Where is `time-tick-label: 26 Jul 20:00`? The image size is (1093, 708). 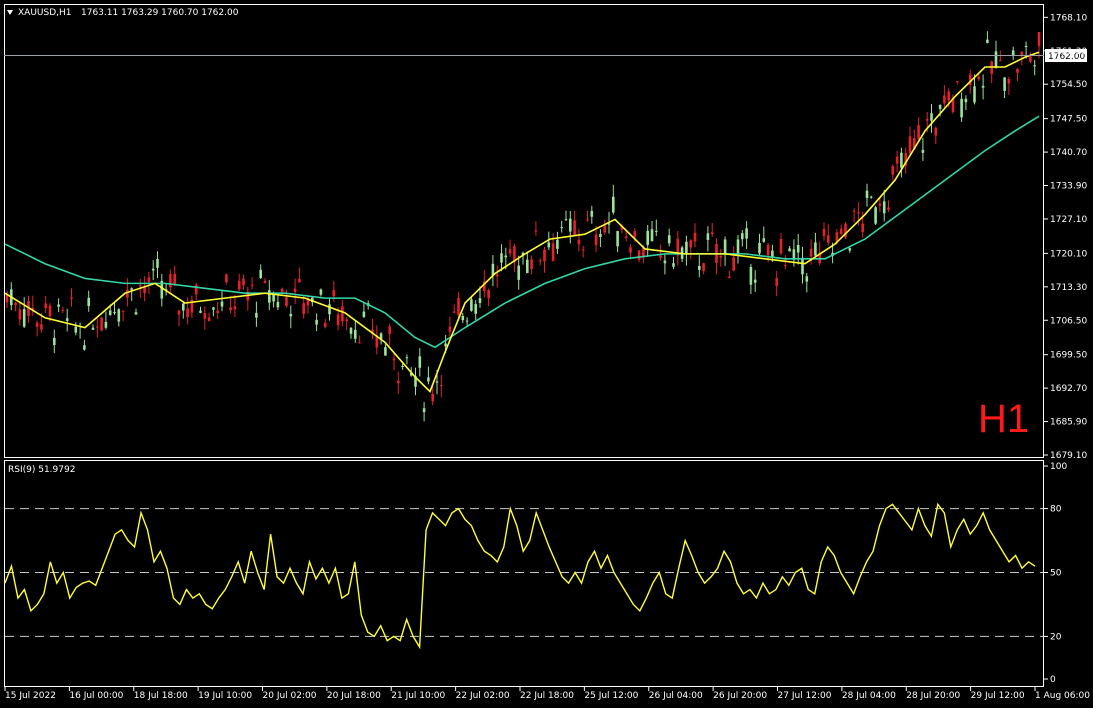
time-tick-label: 26 Jul 20:00 is located at coordinates (740, 696).